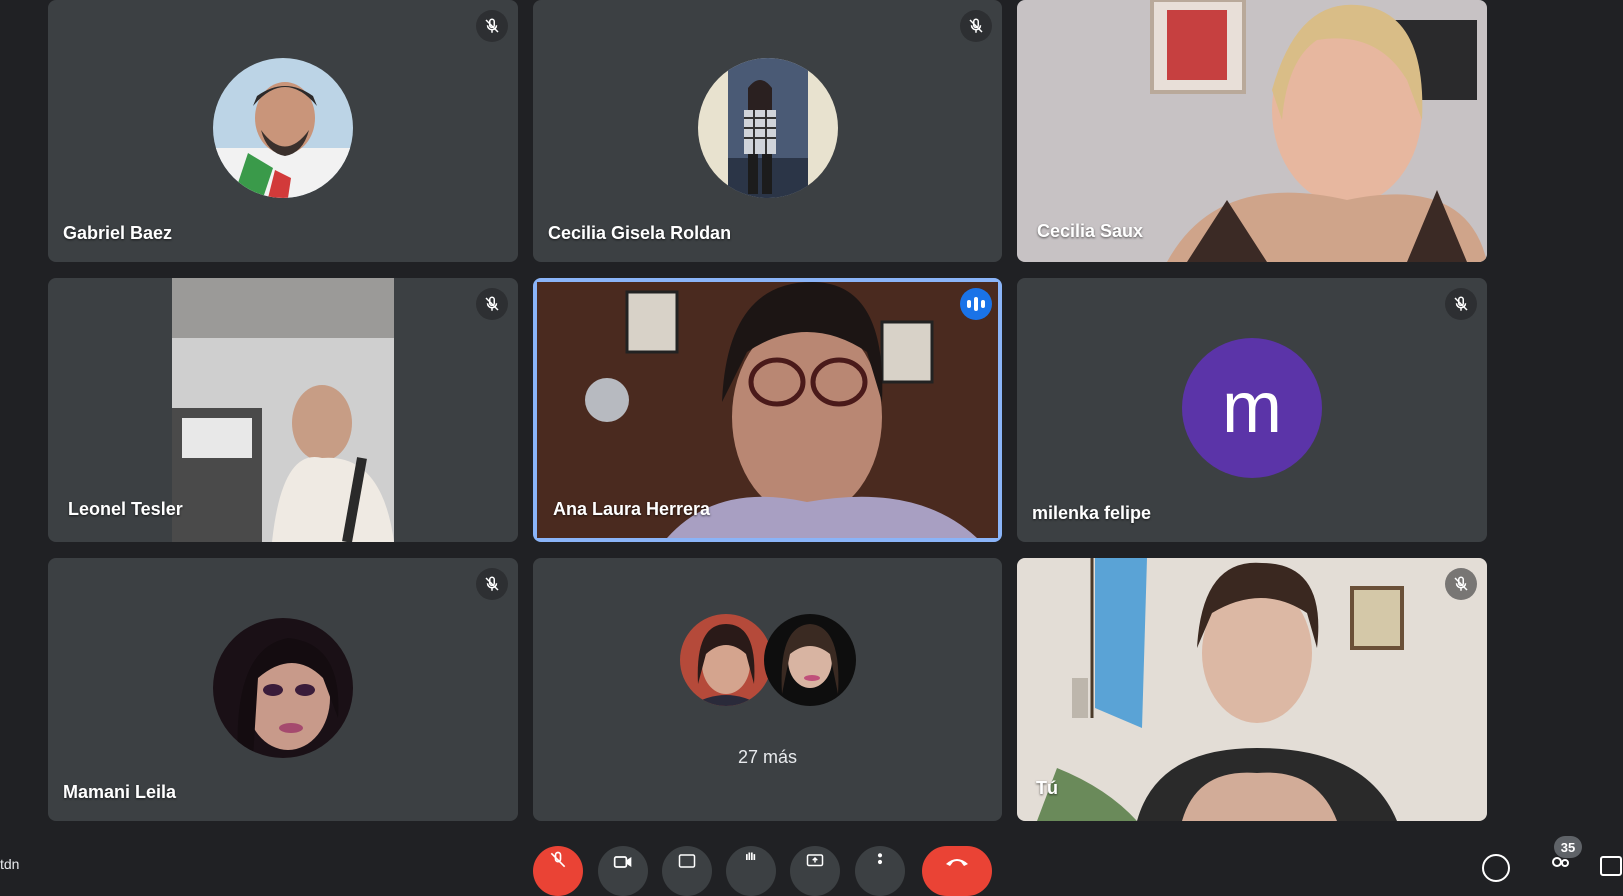 This screenshot has height=896, width=1623. What do you see at coordinates (125, 509) in the screenshot?
I see `participant-name: Leonel Tesler` at bounding box center [125, 509].